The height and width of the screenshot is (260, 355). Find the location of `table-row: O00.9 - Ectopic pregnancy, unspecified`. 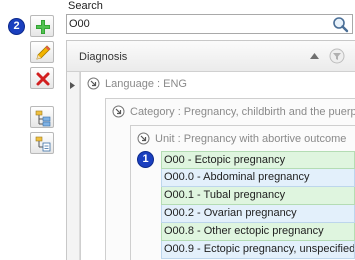

table-row: O00.9 - Ectopic pregnancy, unspecified is located at coordinates (258, 250).